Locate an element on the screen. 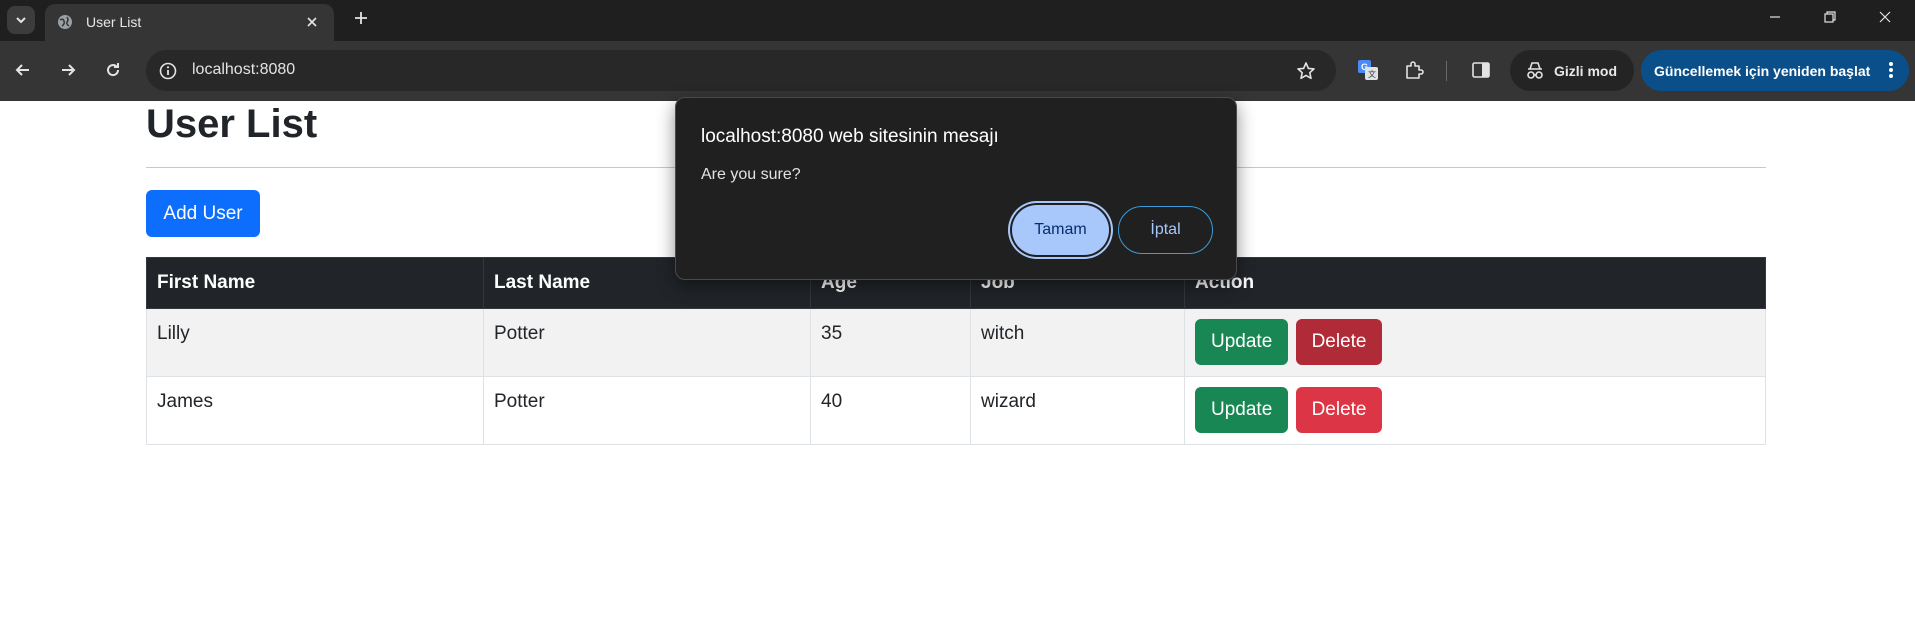 The height and width of the screenshot is (643, 1915). new-tab-button is located at coordinates (361, 18).